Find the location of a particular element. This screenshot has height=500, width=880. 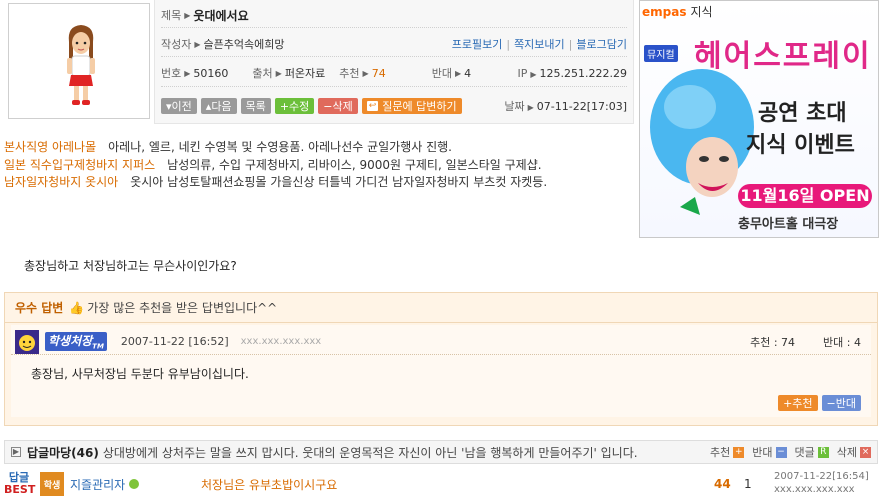

sponsor-keyword: 남자일자청바지 옷시아 is located at coordinates (61, 182).